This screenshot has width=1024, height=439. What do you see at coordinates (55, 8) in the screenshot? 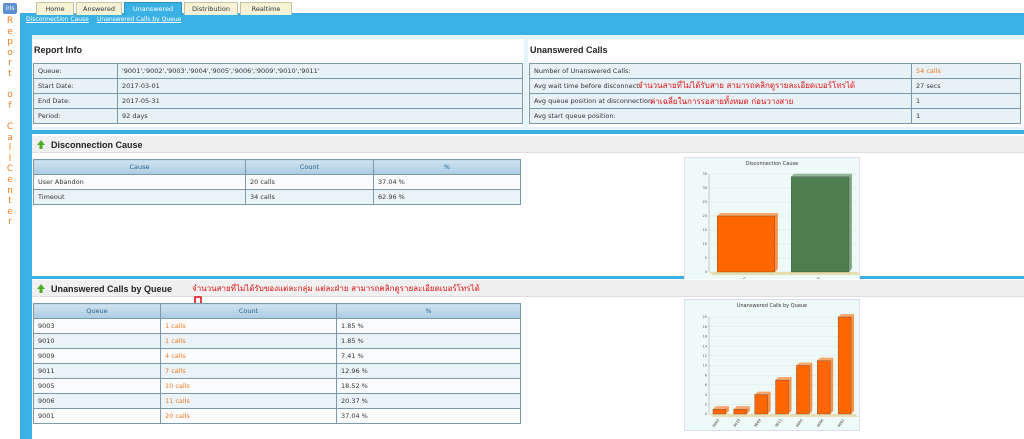
I see `tab-home: Home` at bounding box center [55, 8].